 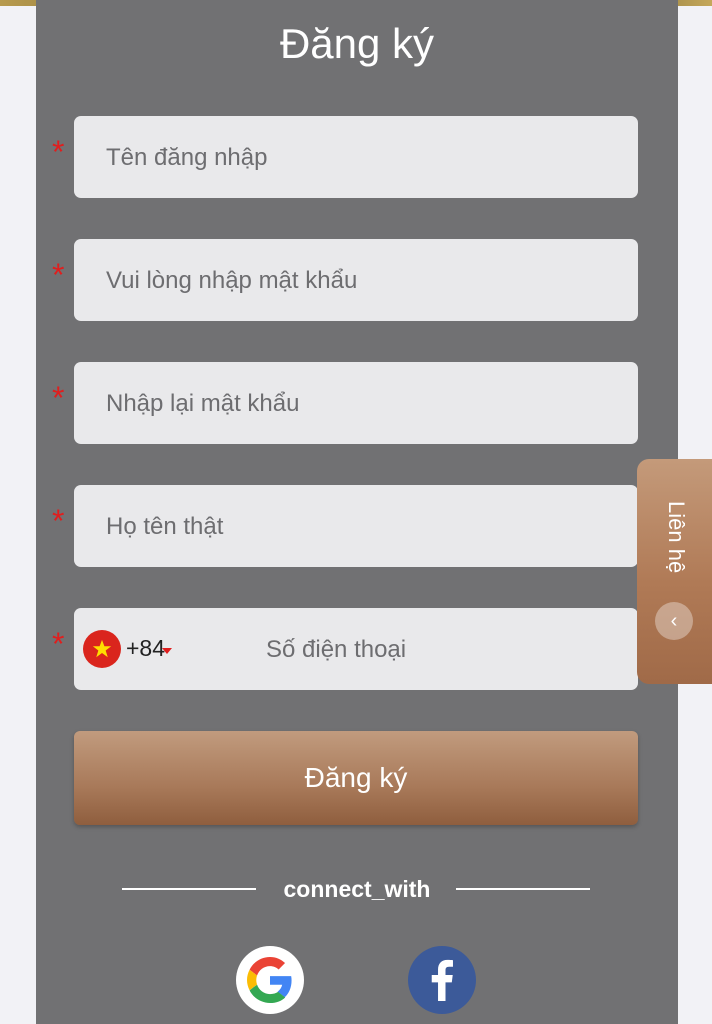 I want to click on phone-field-box: +84, so click(x=356, y=650).